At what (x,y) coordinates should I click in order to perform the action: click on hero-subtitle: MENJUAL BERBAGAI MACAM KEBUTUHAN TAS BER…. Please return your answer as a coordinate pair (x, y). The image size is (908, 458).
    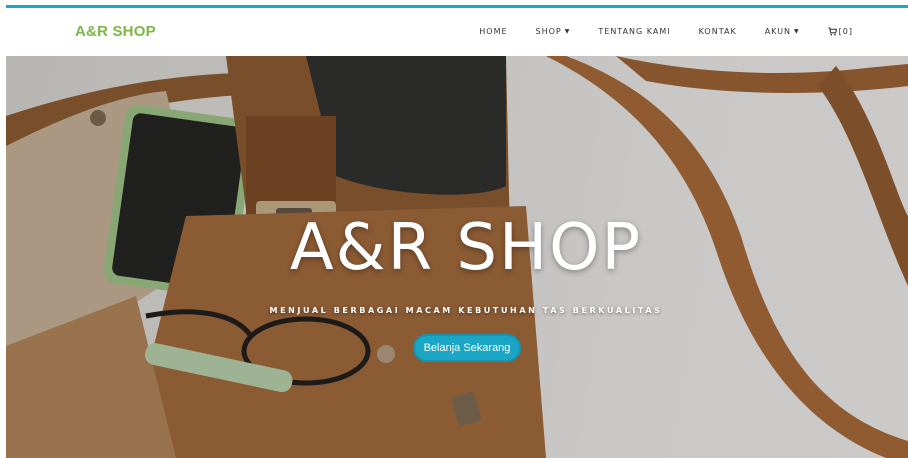
    Looking at the image, I should click on (466, 310).